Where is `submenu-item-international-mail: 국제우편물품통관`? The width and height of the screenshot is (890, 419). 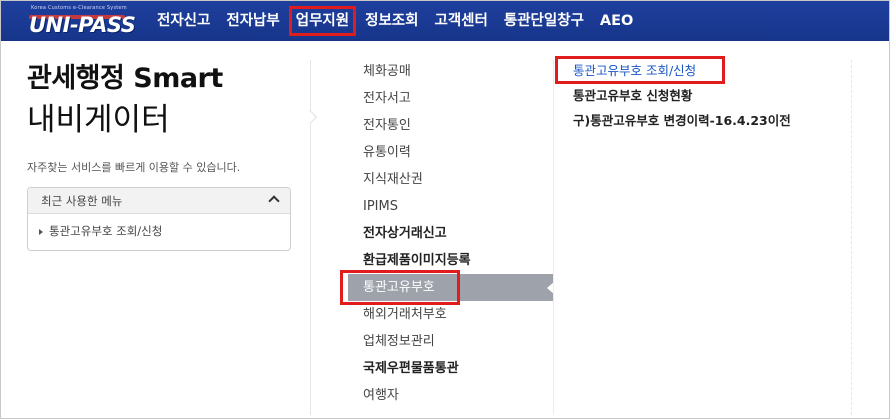
submenu-item-international-mail: 국제우편물품통관 is located at coordinates (450, 368).